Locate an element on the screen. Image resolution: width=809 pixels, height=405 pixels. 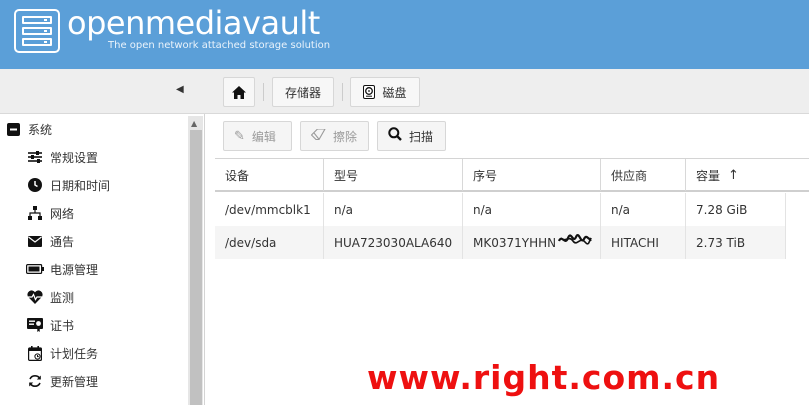
cell-model: HUA723030ALA640 is located at coordinates (393, 242).